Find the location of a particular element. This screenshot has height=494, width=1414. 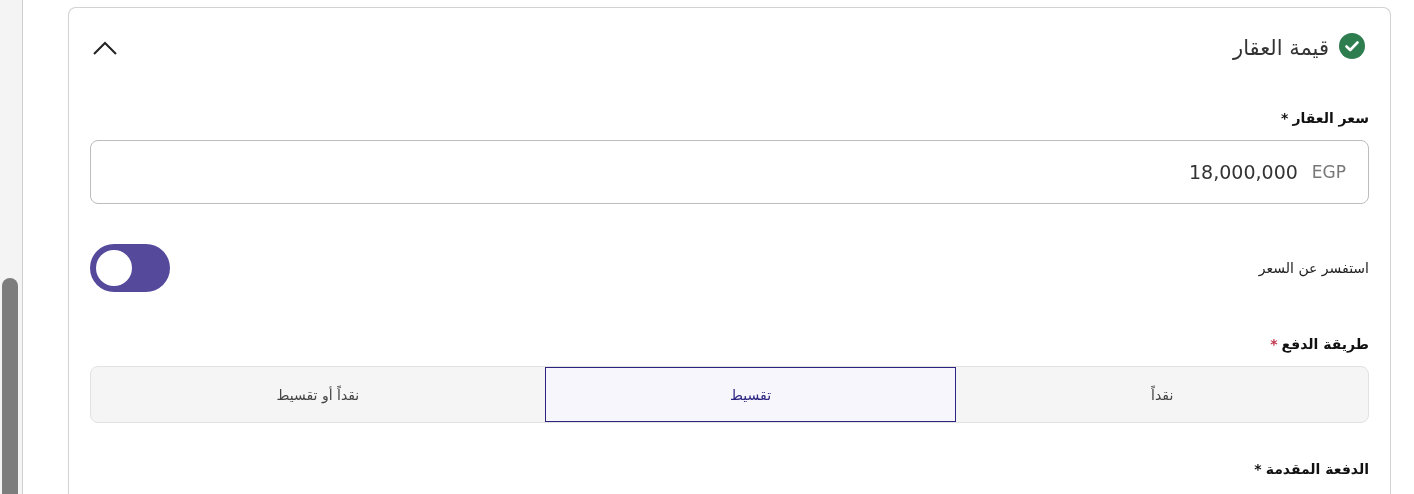

scrollbar-thumb is located at coordinates (10, 386).